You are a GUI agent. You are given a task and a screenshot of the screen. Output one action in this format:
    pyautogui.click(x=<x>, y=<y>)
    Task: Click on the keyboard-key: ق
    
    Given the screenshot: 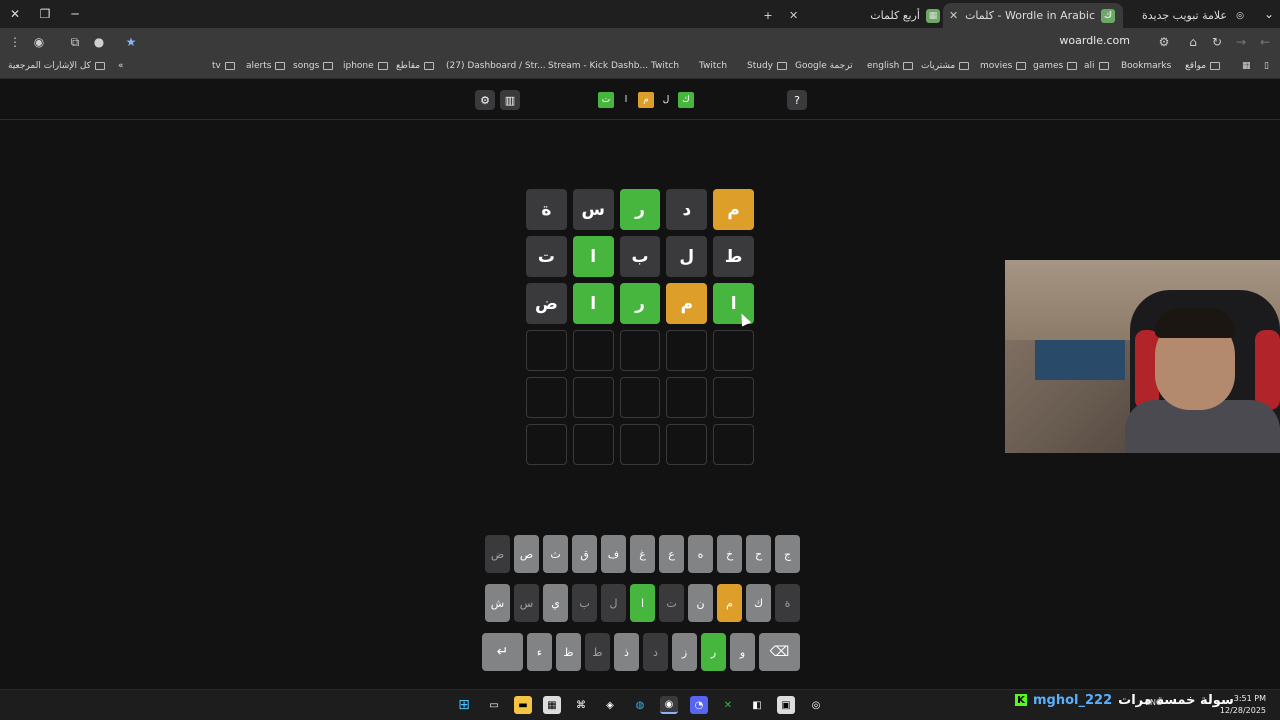 What is the action you would take?
    pyautogui.click(x=584, y=554)
    